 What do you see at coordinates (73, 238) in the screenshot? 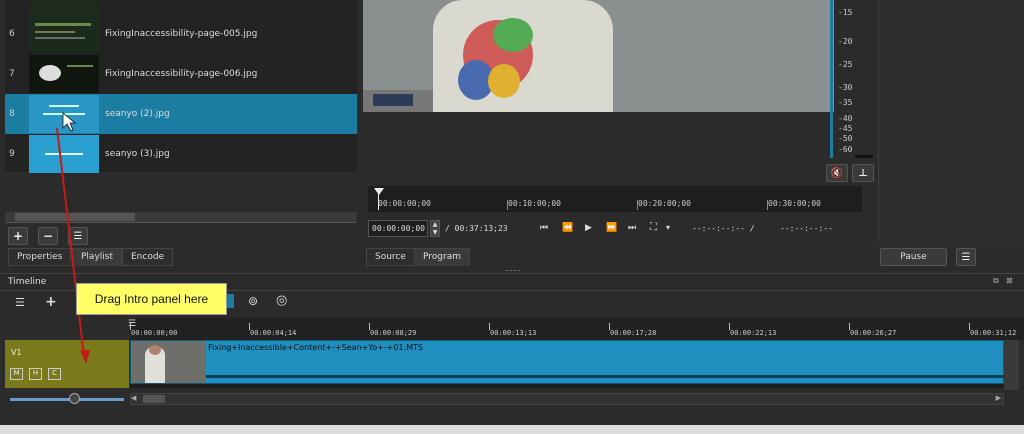
I see `annotation-arrow` at bounding box center [73, 238].